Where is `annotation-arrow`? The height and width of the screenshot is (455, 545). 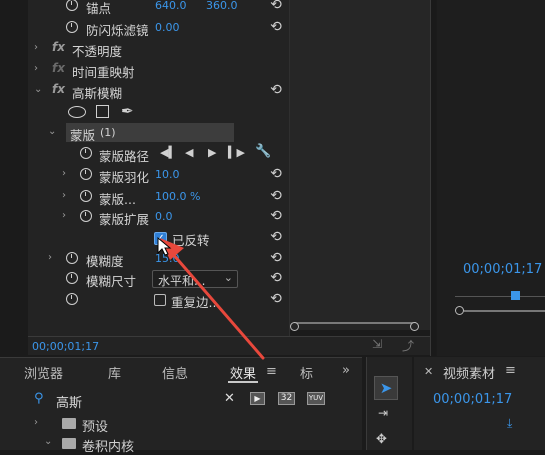
annotation-arrow is located at coordinates (212, 299).